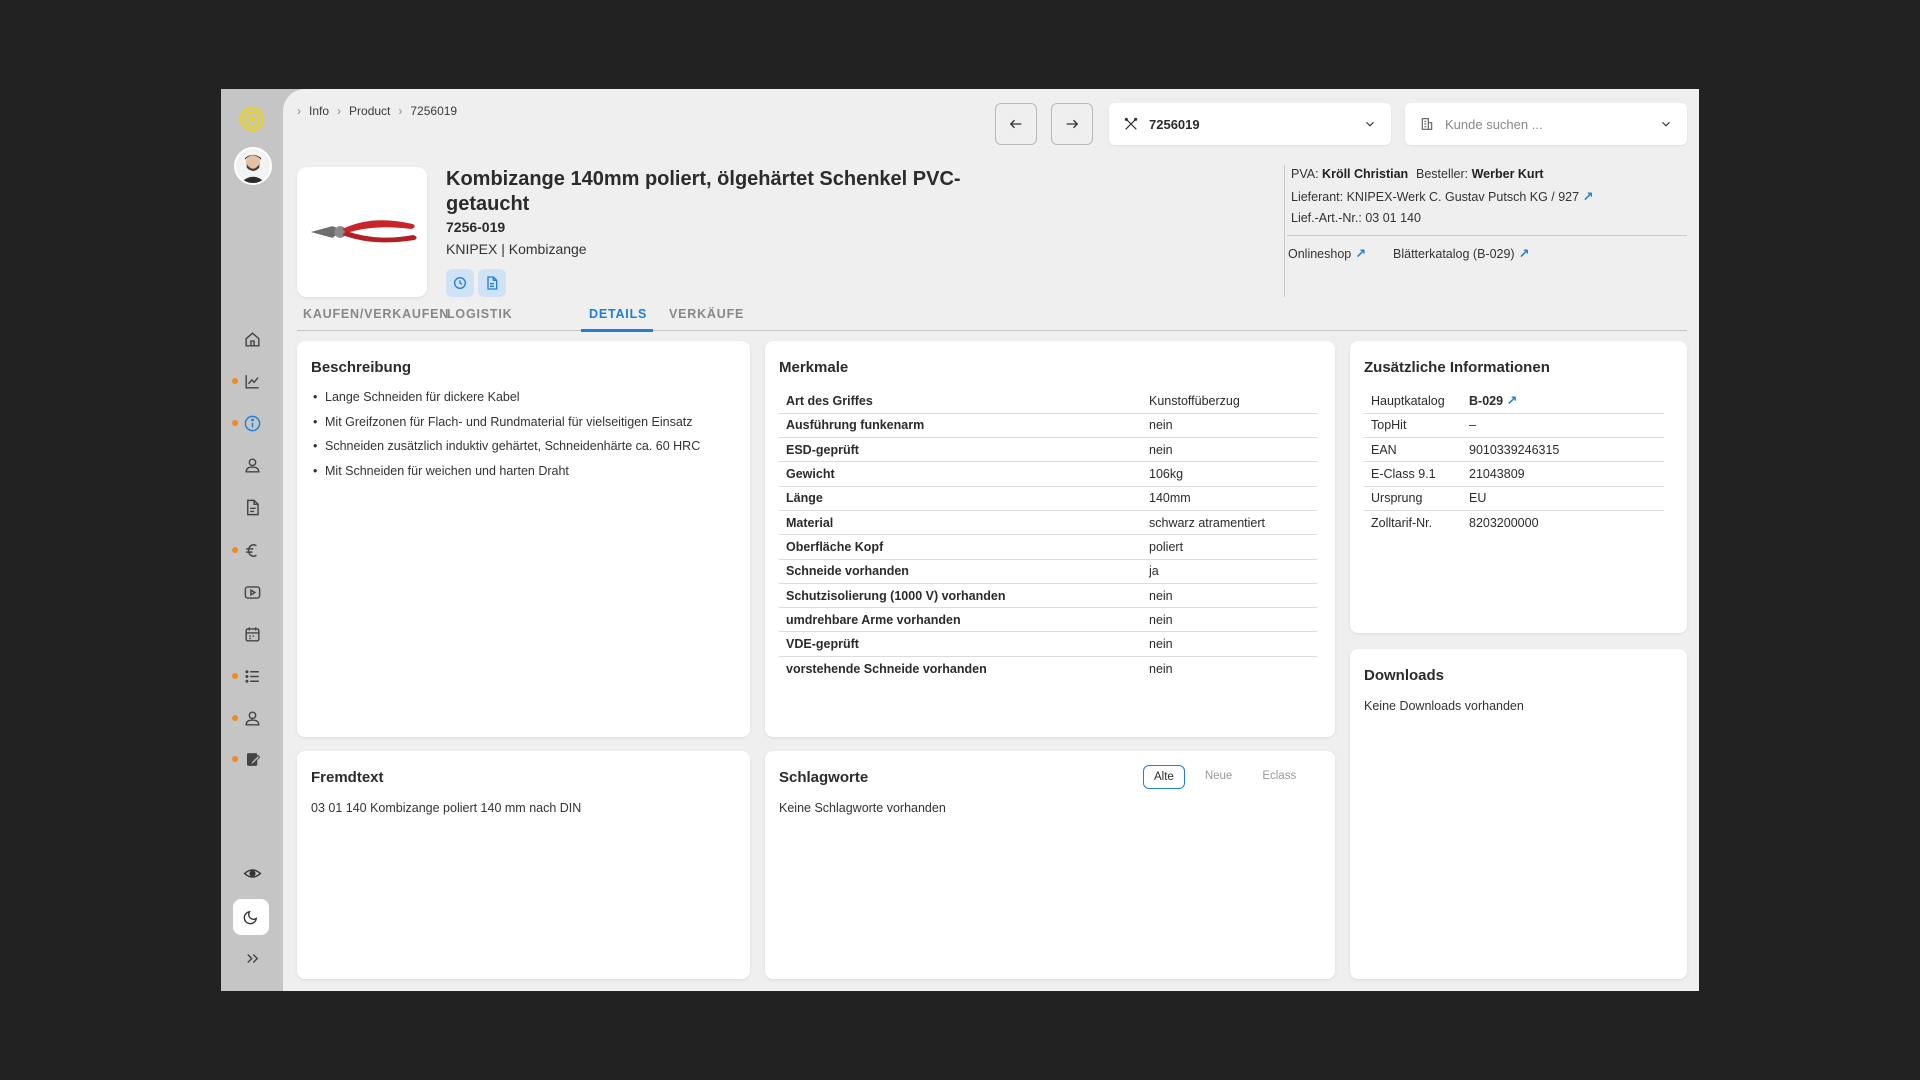 The width and height of the screenshot is (1920, 1080). What do you see at coordinates (252, 423) in the screenshot?
I see `sidebar-item-info` at bounding box center [252, 423].